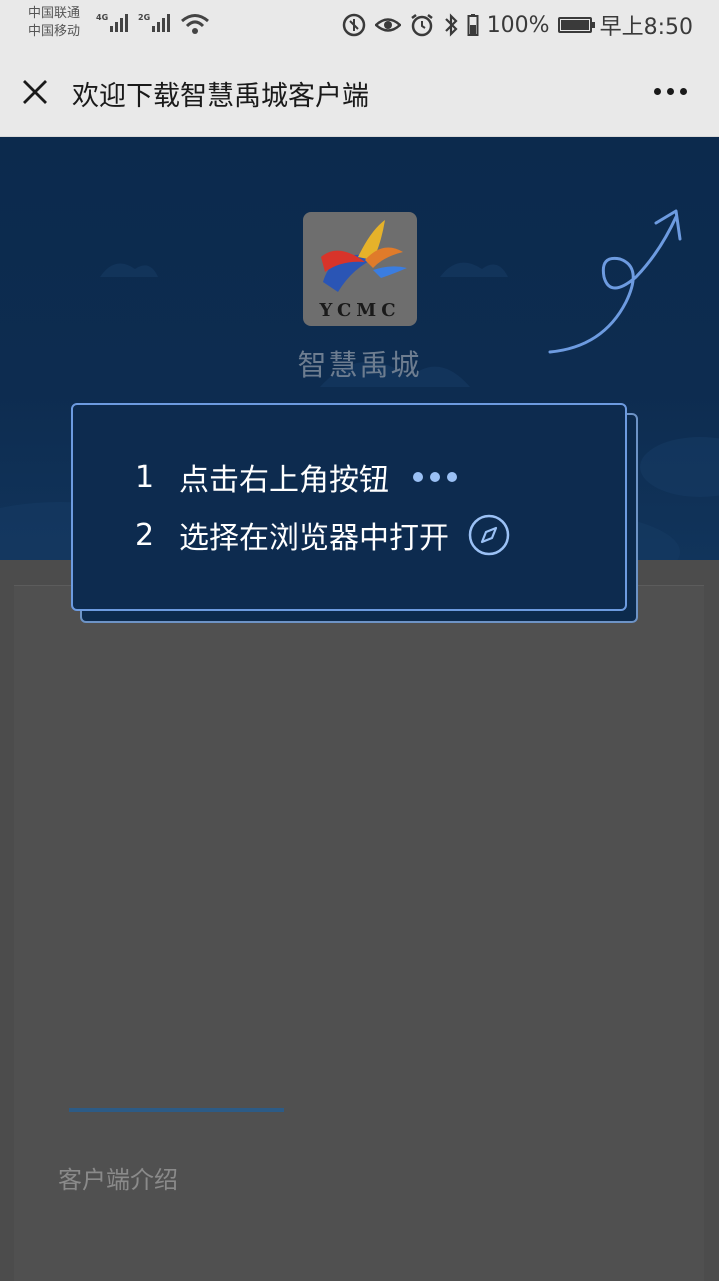  Describe the element at coordinates (576, 25) in the screenshot. I see `battery-icon` at that location.